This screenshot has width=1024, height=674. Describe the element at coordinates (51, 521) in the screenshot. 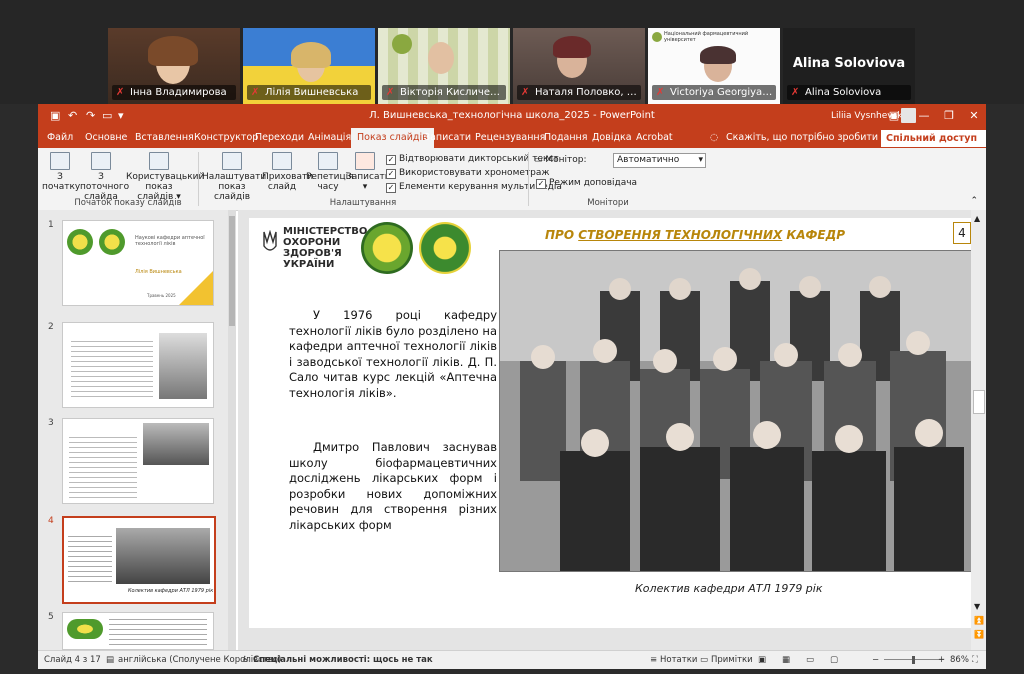

I see `thumb-number: 4` at that location.